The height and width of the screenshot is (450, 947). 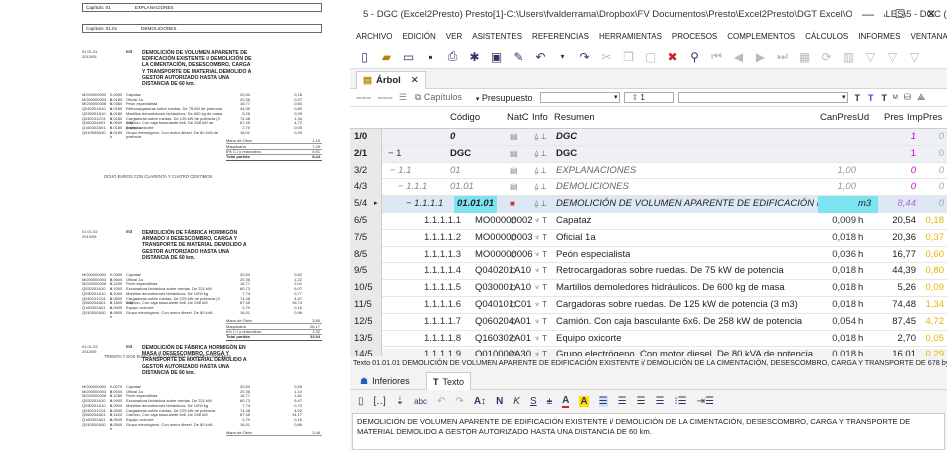 I want to click on indent-icon: ⇥☰, so click(x=705, y=401).